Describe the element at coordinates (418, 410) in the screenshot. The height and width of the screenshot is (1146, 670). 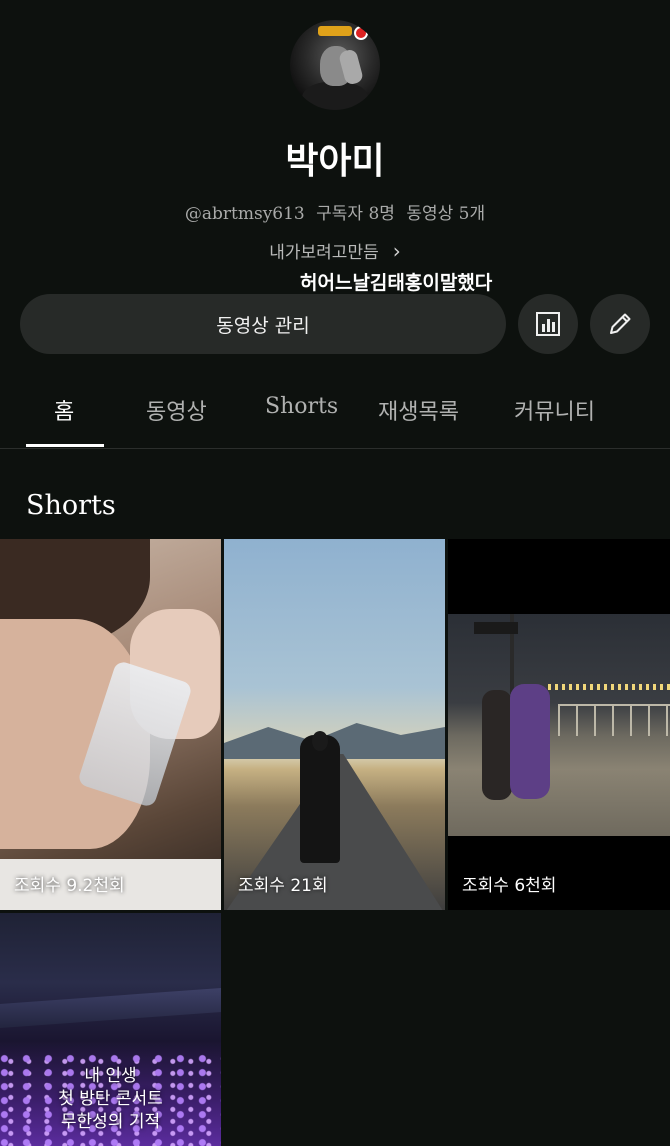
I see `tab-playlists: 재생목록` at that location.